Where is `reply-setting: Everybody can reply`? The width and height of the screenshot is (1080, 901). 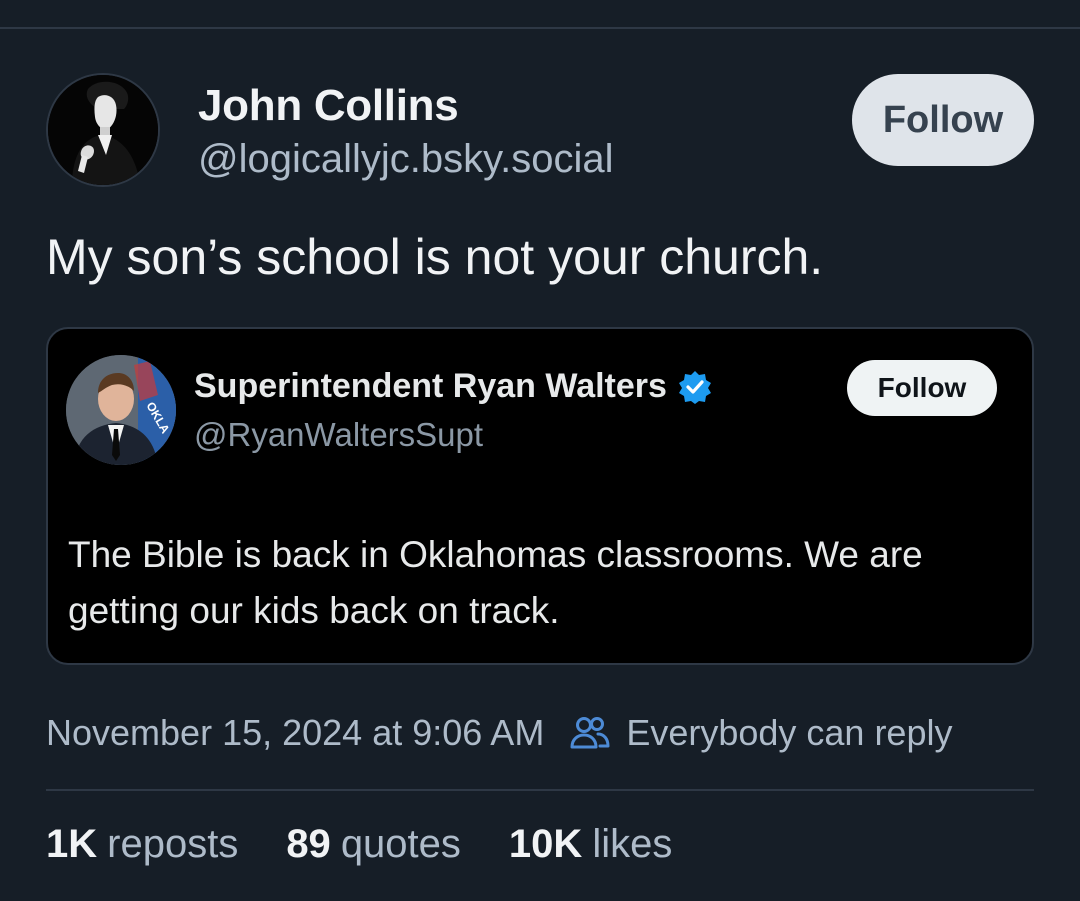
reply-setting: Everybody can reply is located at coordinates (789, 733).